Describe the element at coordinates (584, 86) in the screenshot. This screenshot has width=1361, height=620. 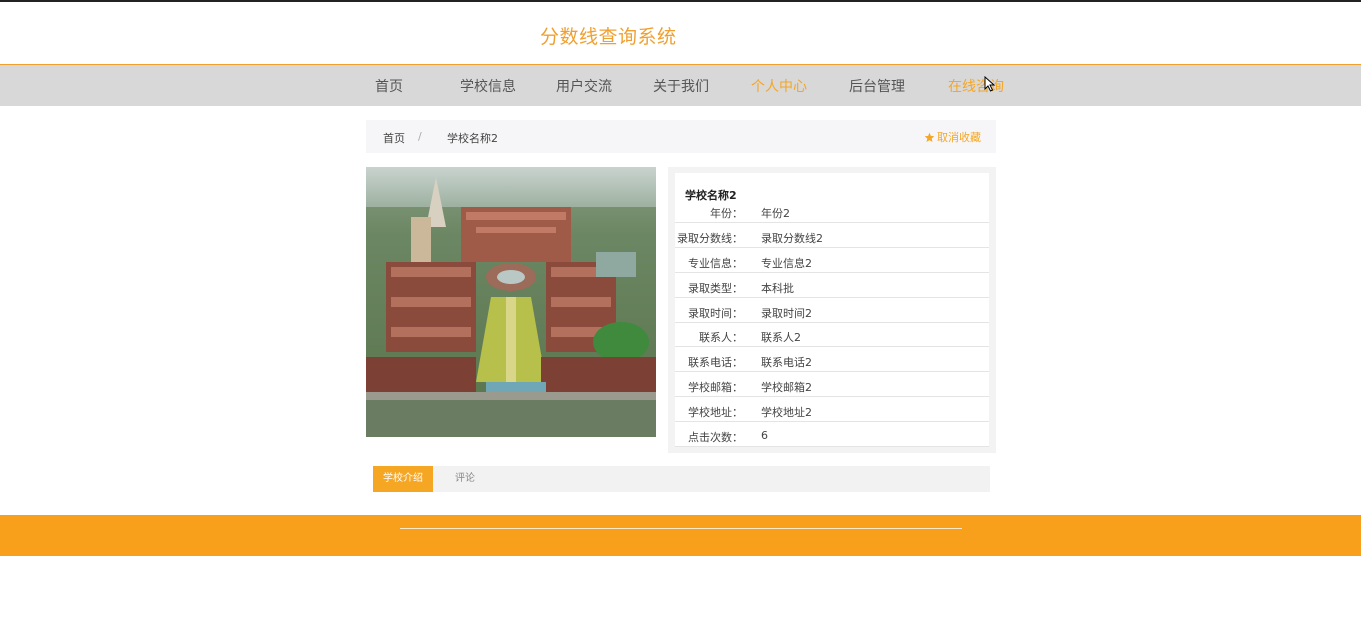
I see `nav-item-user-forum: 用户交流` at that location.